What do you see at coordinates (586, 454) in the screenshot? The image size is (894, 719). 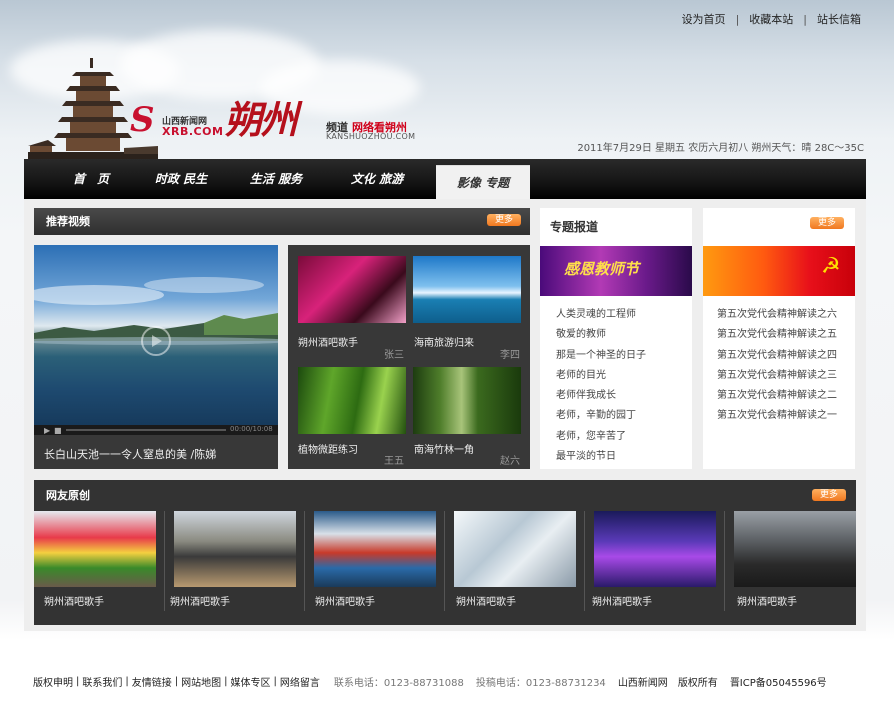 I see `special-list-item: 最平淡的节日` at bounding box center [586, 454].